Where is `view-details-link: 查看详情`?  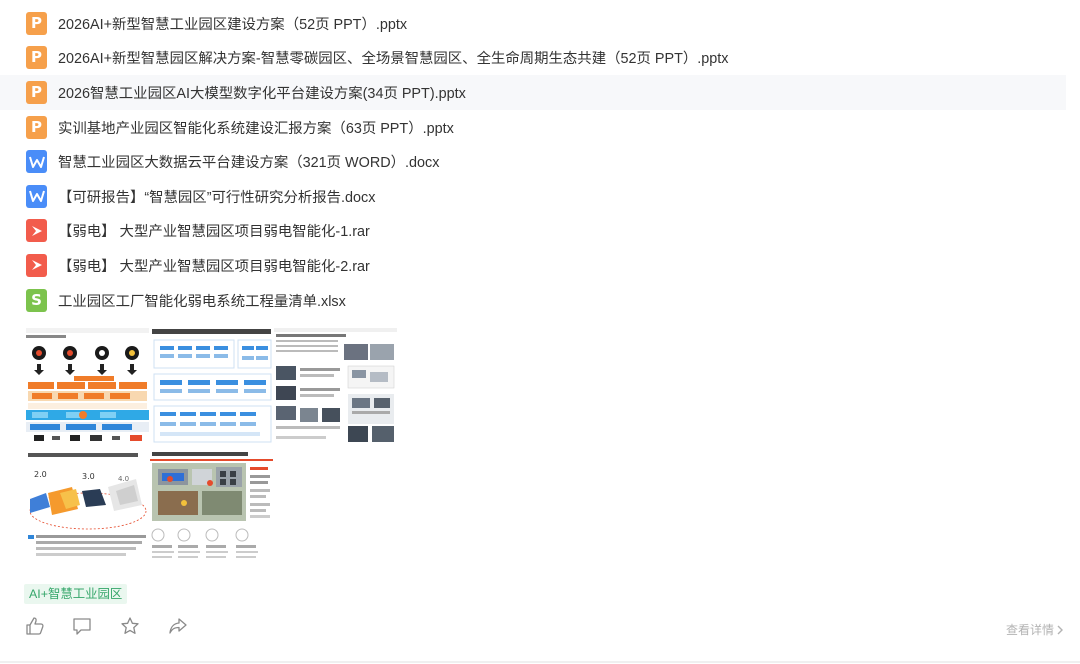
view-details-link: 查看详情 is located at coordinates (1035, 629).